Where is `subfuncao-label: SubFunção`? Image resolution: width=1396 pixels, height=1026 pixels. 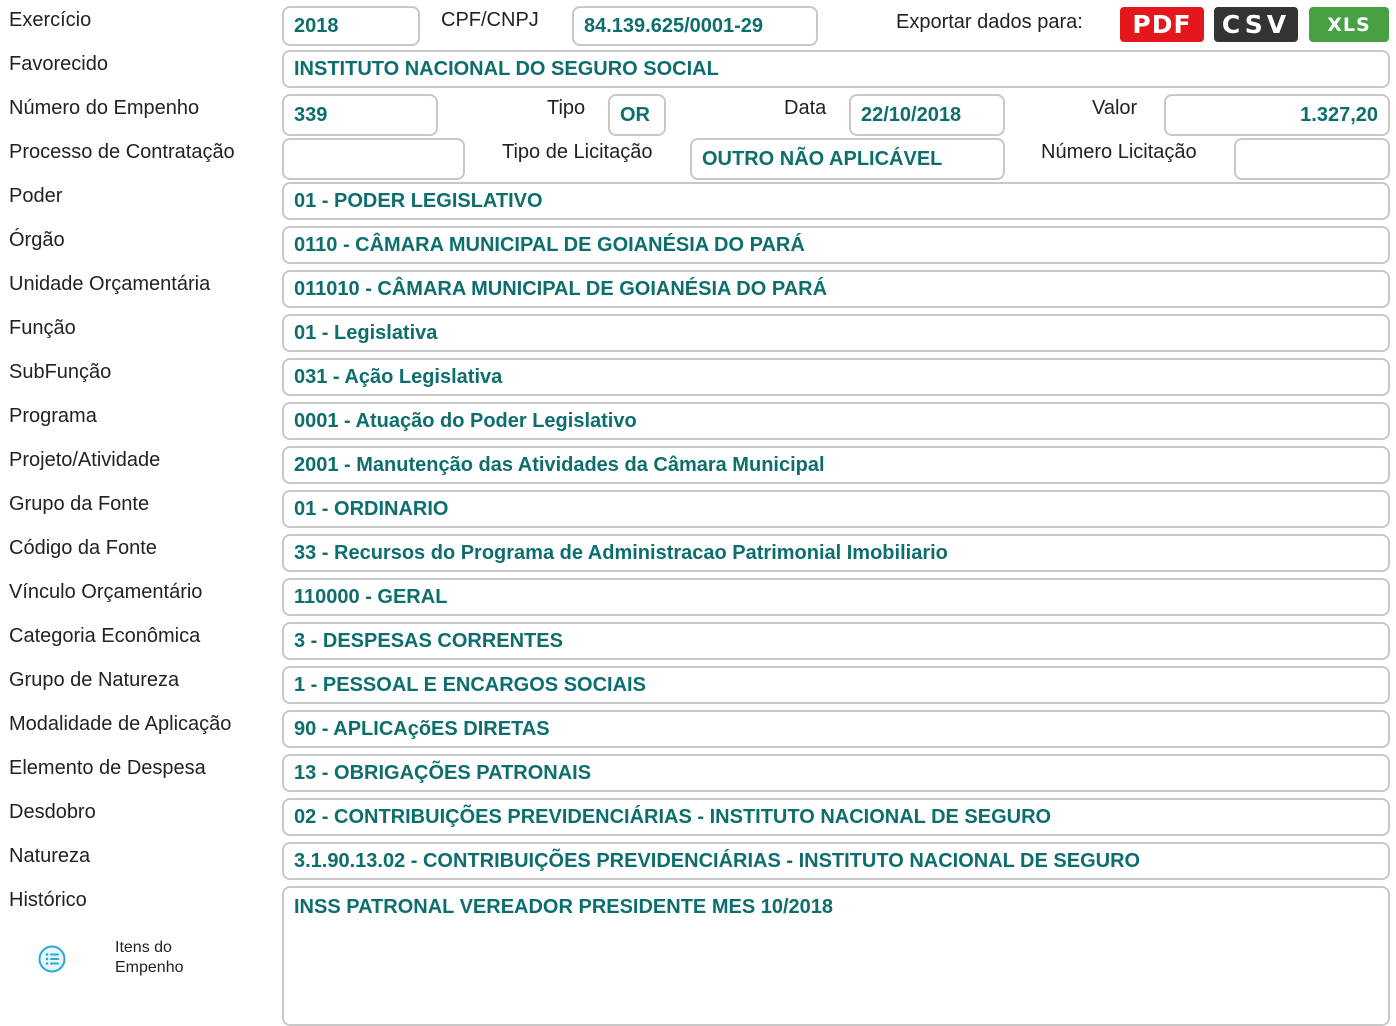 subfuncao-label: SubFunção is located at coordinates (60, 372).